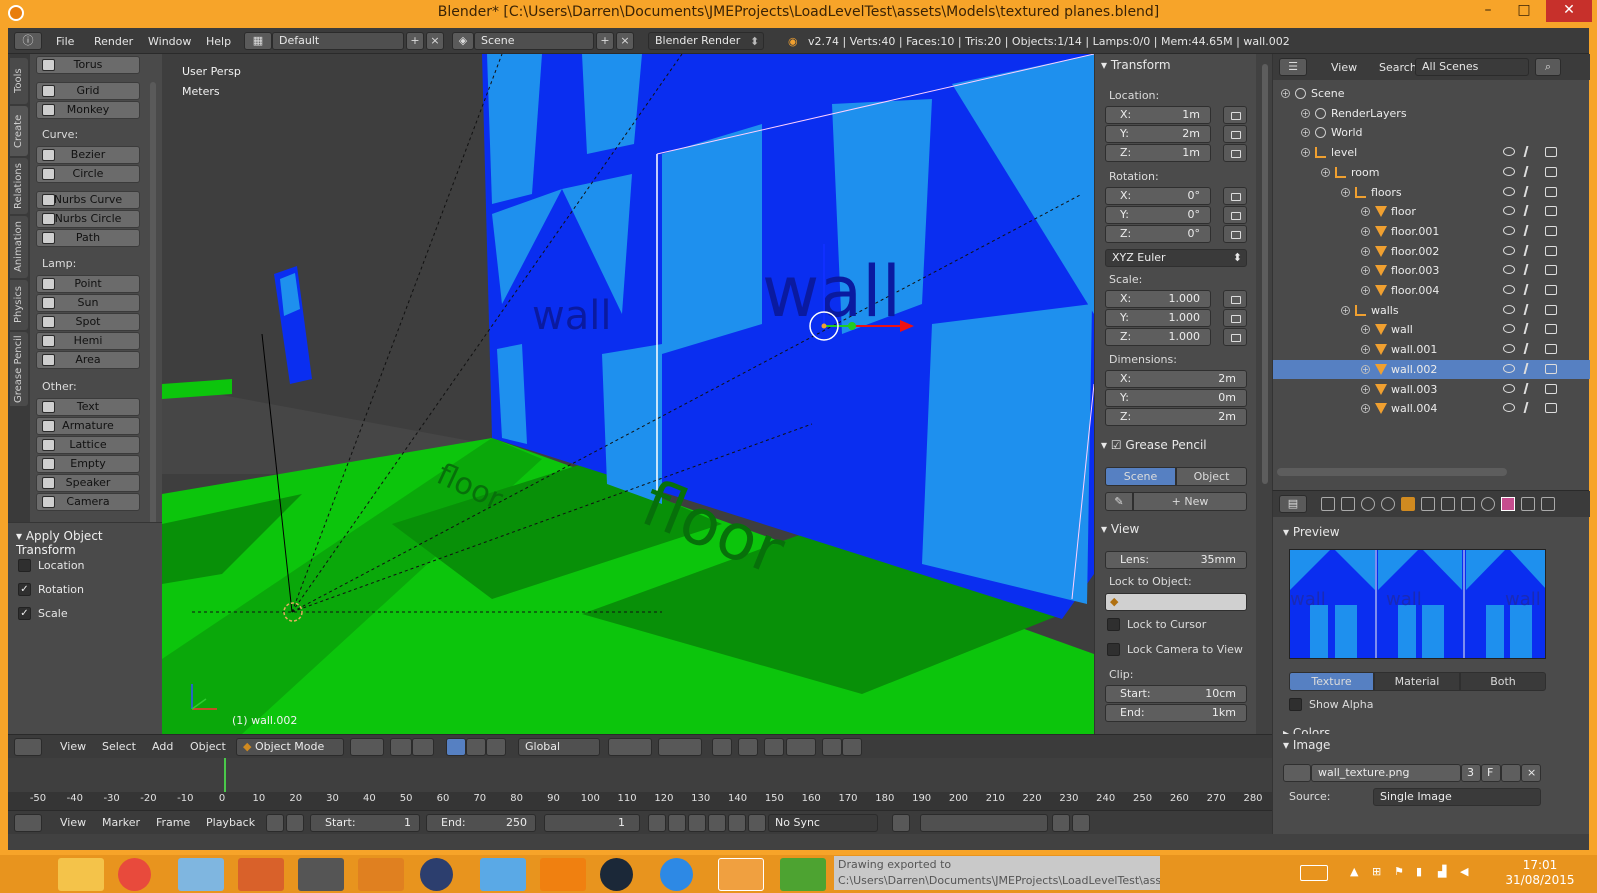 Image resolution: width=1597 pixels, height=893 pixels. What do you see at coordinates (88, 303) in the screenshot?
I see `add-sun-lamp-button: Sun` at bounding box center [88, 303].